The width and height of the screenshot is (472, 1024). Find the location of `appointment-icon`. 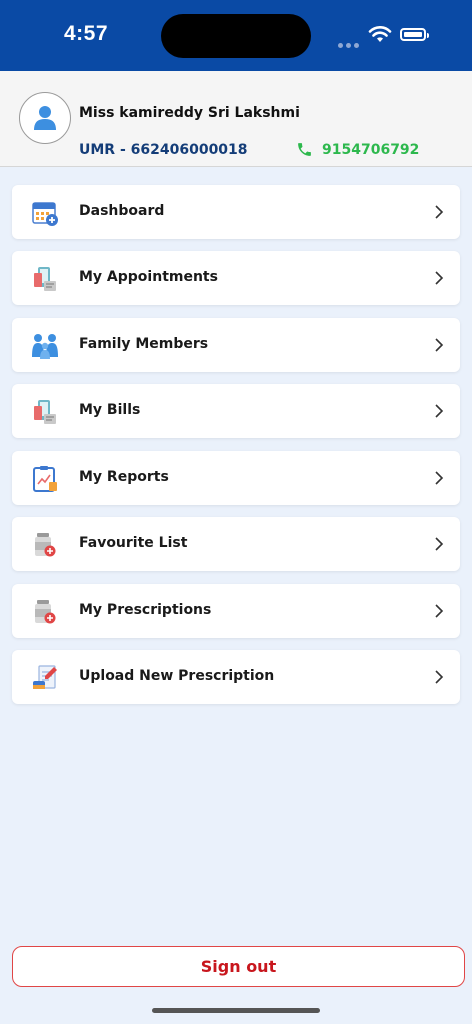

appointment-icon is located at coordinates (45, 279).